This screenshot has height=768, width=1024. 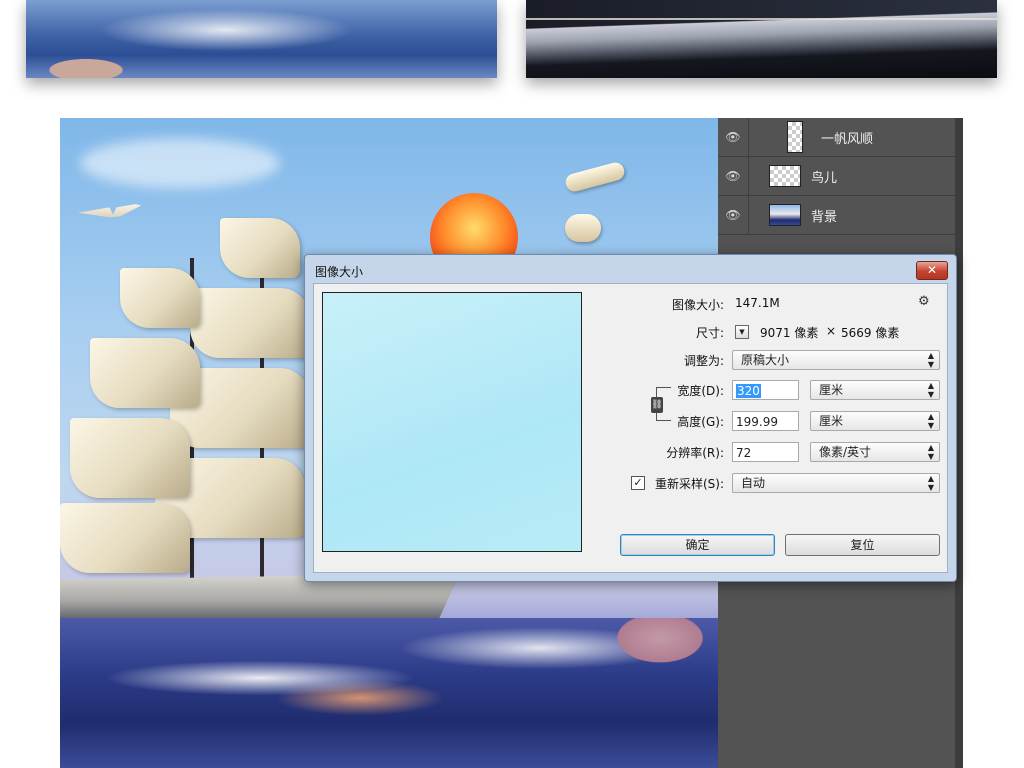 I want to click on layer-name: 鸟儿, so click(x=824, y=178).